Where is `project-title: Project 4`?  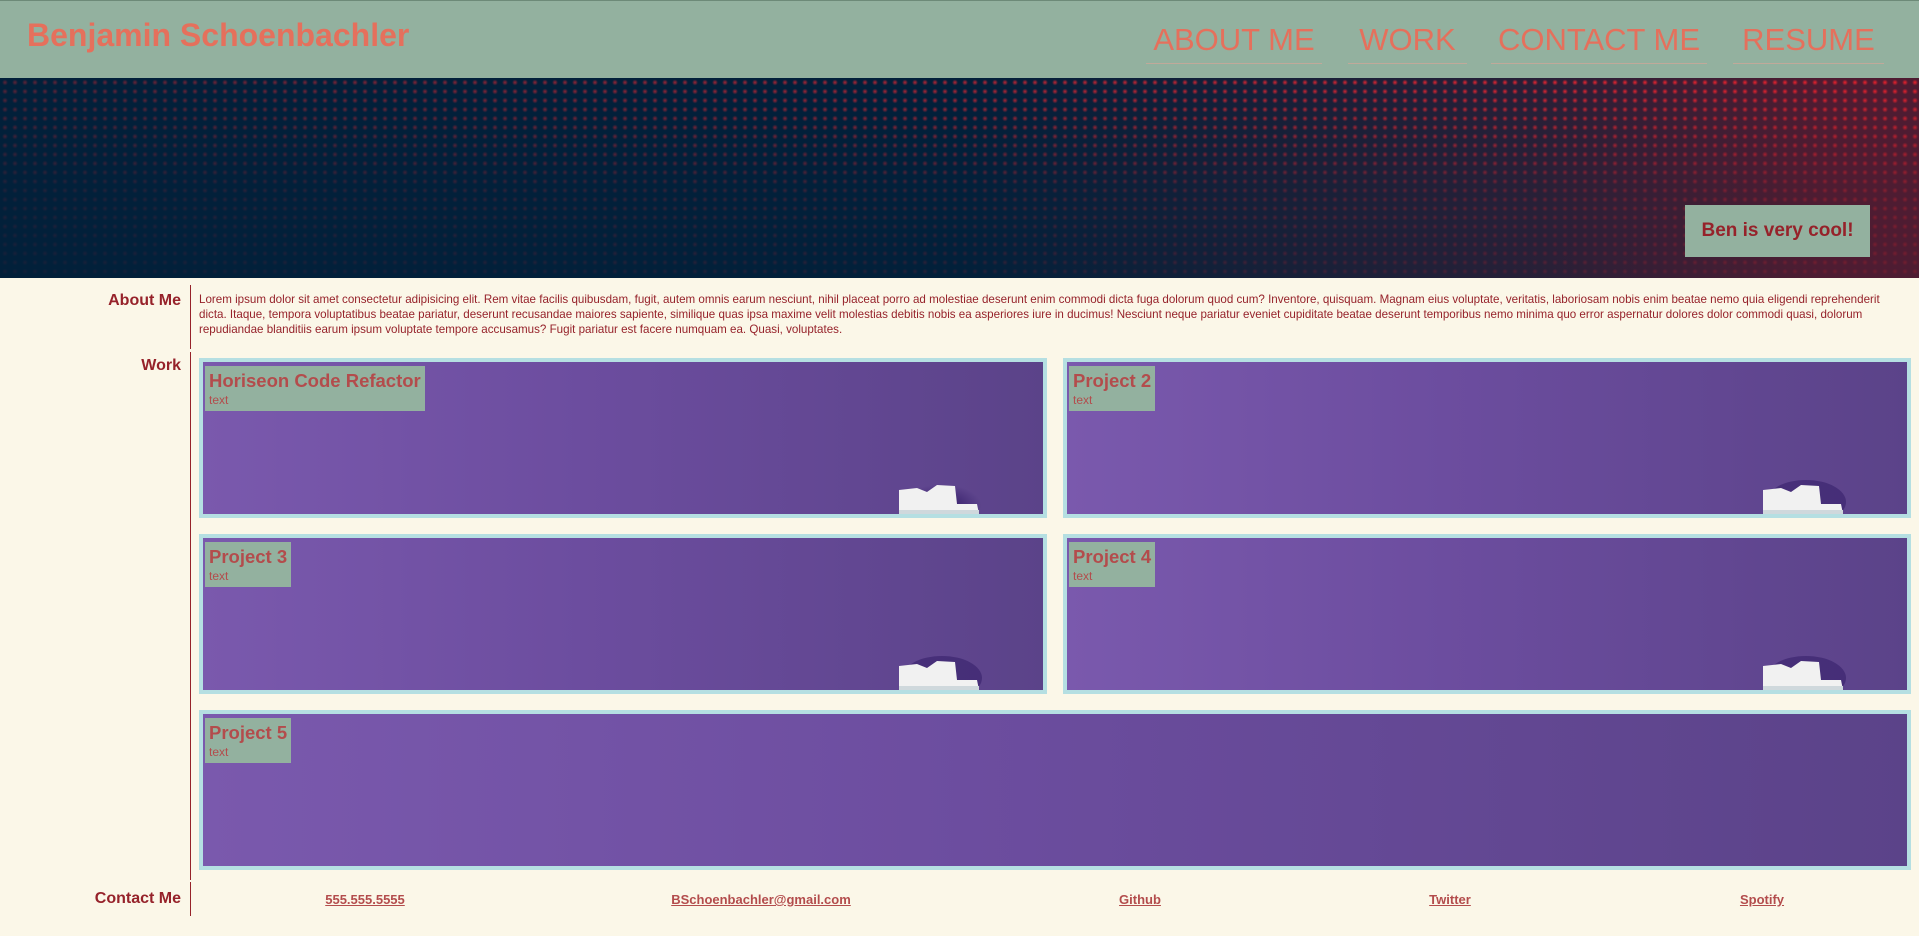
project-title: Project 4 is located at coordinates (1112, 556).